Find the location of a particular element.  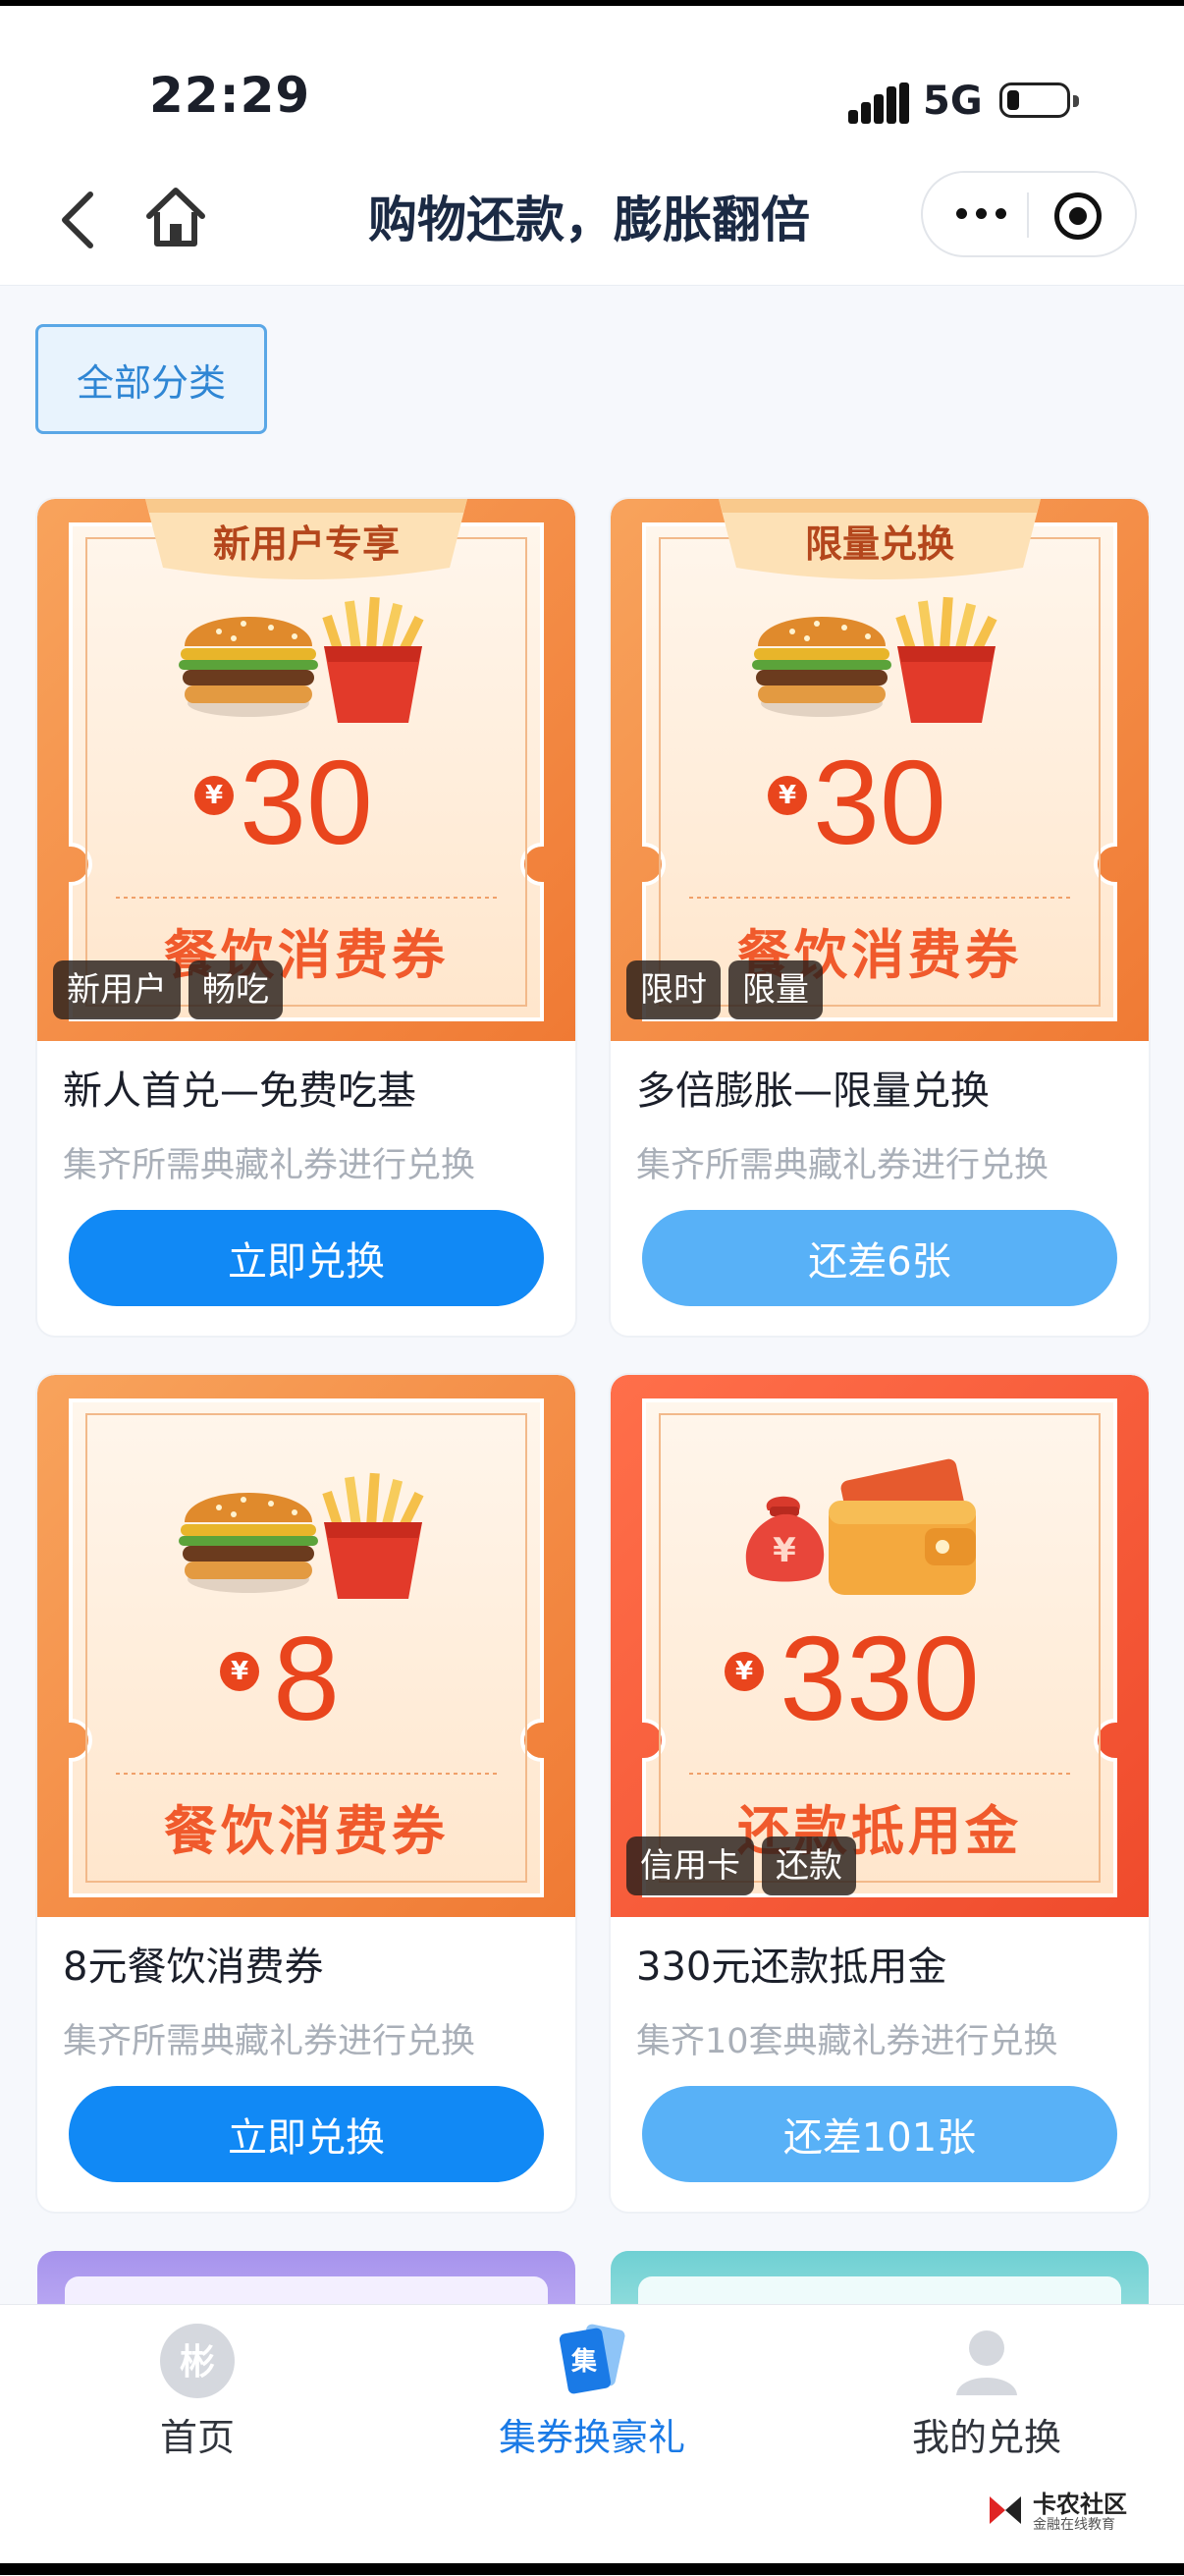

card-image: 限量兑换 ¥ 30 餐饮消费券 限时 限量 is located at coordinates (880, 770).